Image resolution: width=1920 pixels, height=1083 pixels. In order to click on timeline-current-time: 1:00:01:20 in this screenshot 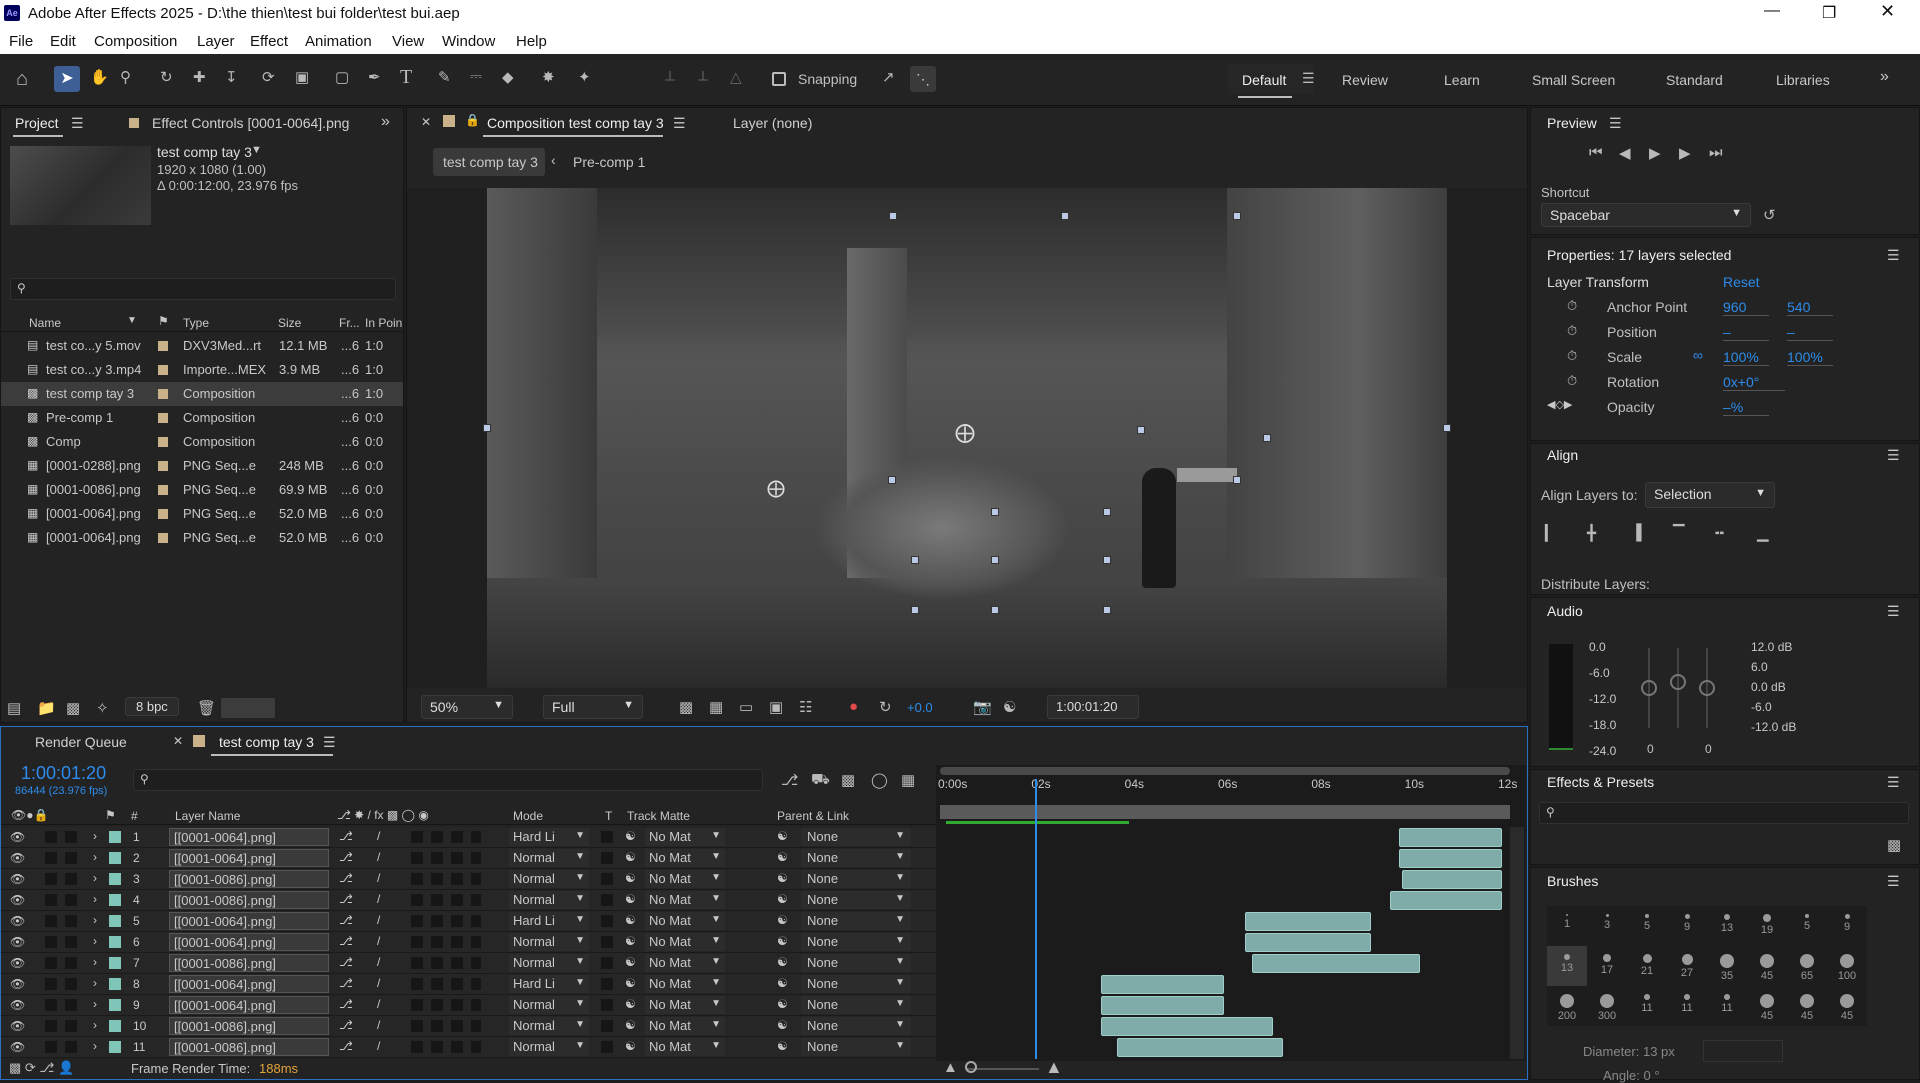, I will do `click(63, 773)`.